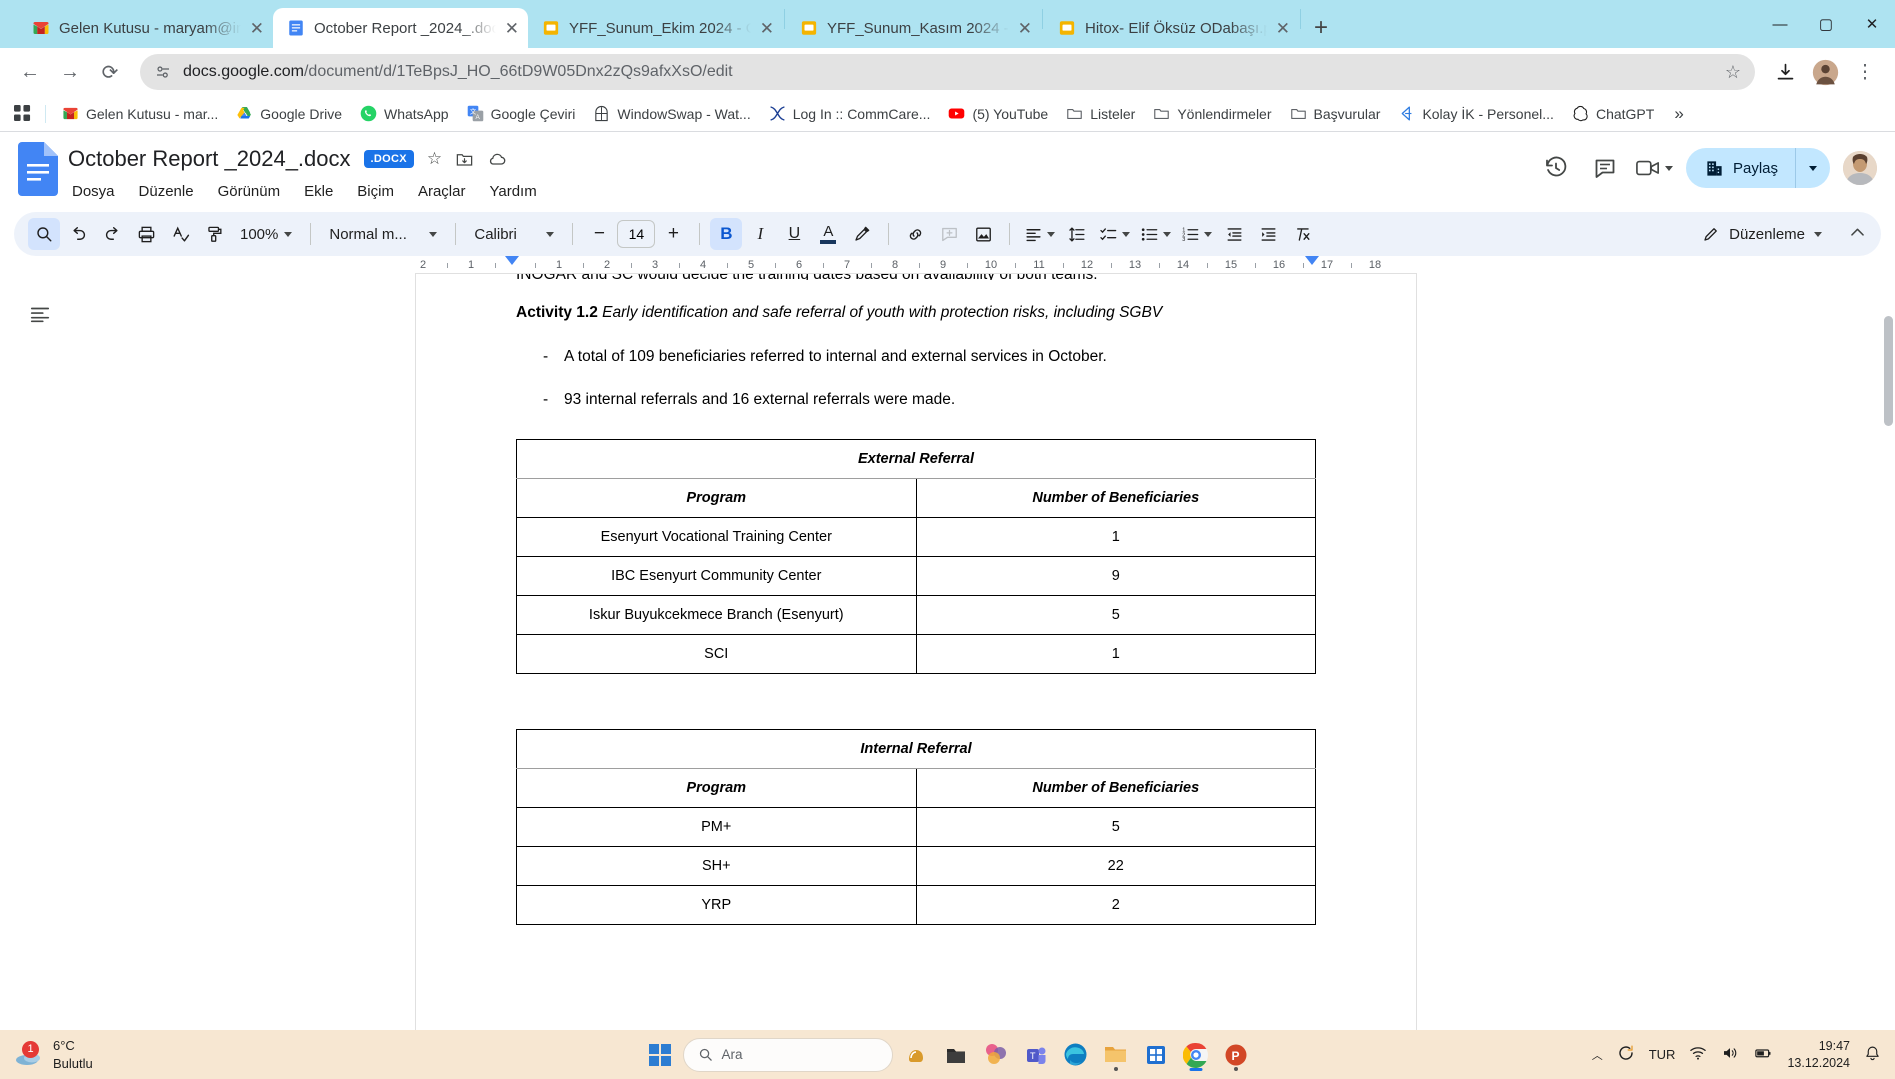  What do you see at coordinates (163, 72) in the screenshot?
I see `site-settings-icon` at bounding box center [163, 72].